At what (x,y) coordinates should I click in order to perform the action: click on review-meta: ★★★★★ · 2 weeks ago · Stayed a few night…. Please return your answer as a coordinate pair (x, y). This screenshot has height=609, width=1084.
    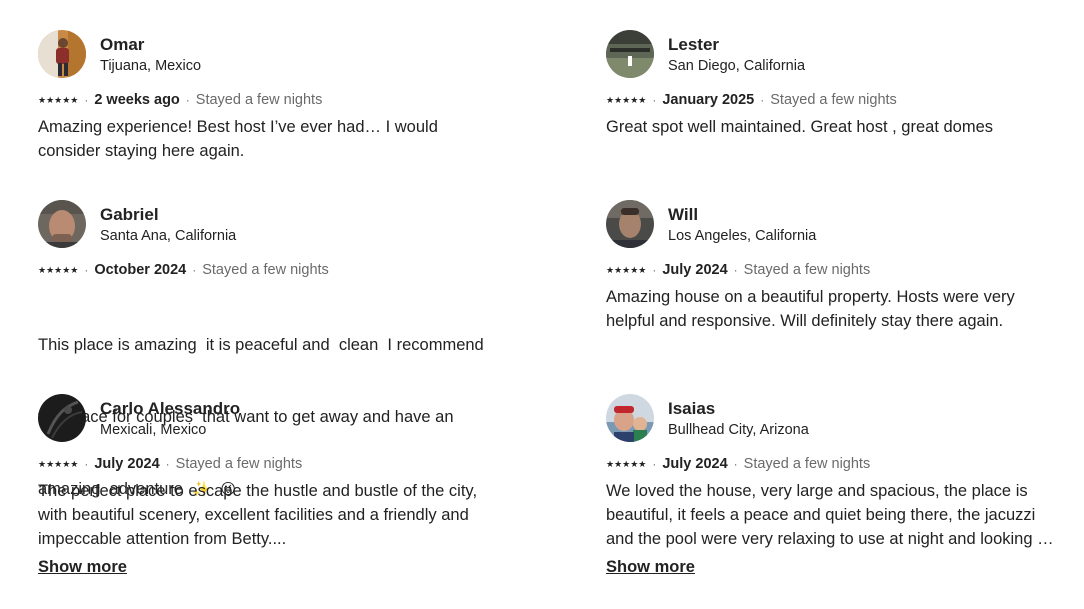
    Looking at the image, I should click on (268, 100).